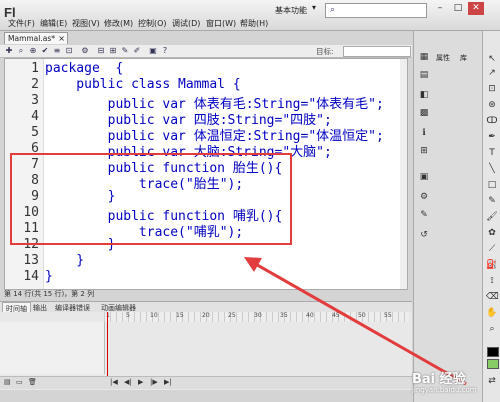  Describe the element at coordinates (168, 382) in the screenshot. I see `last-frame-icon: ▶|` at that location.